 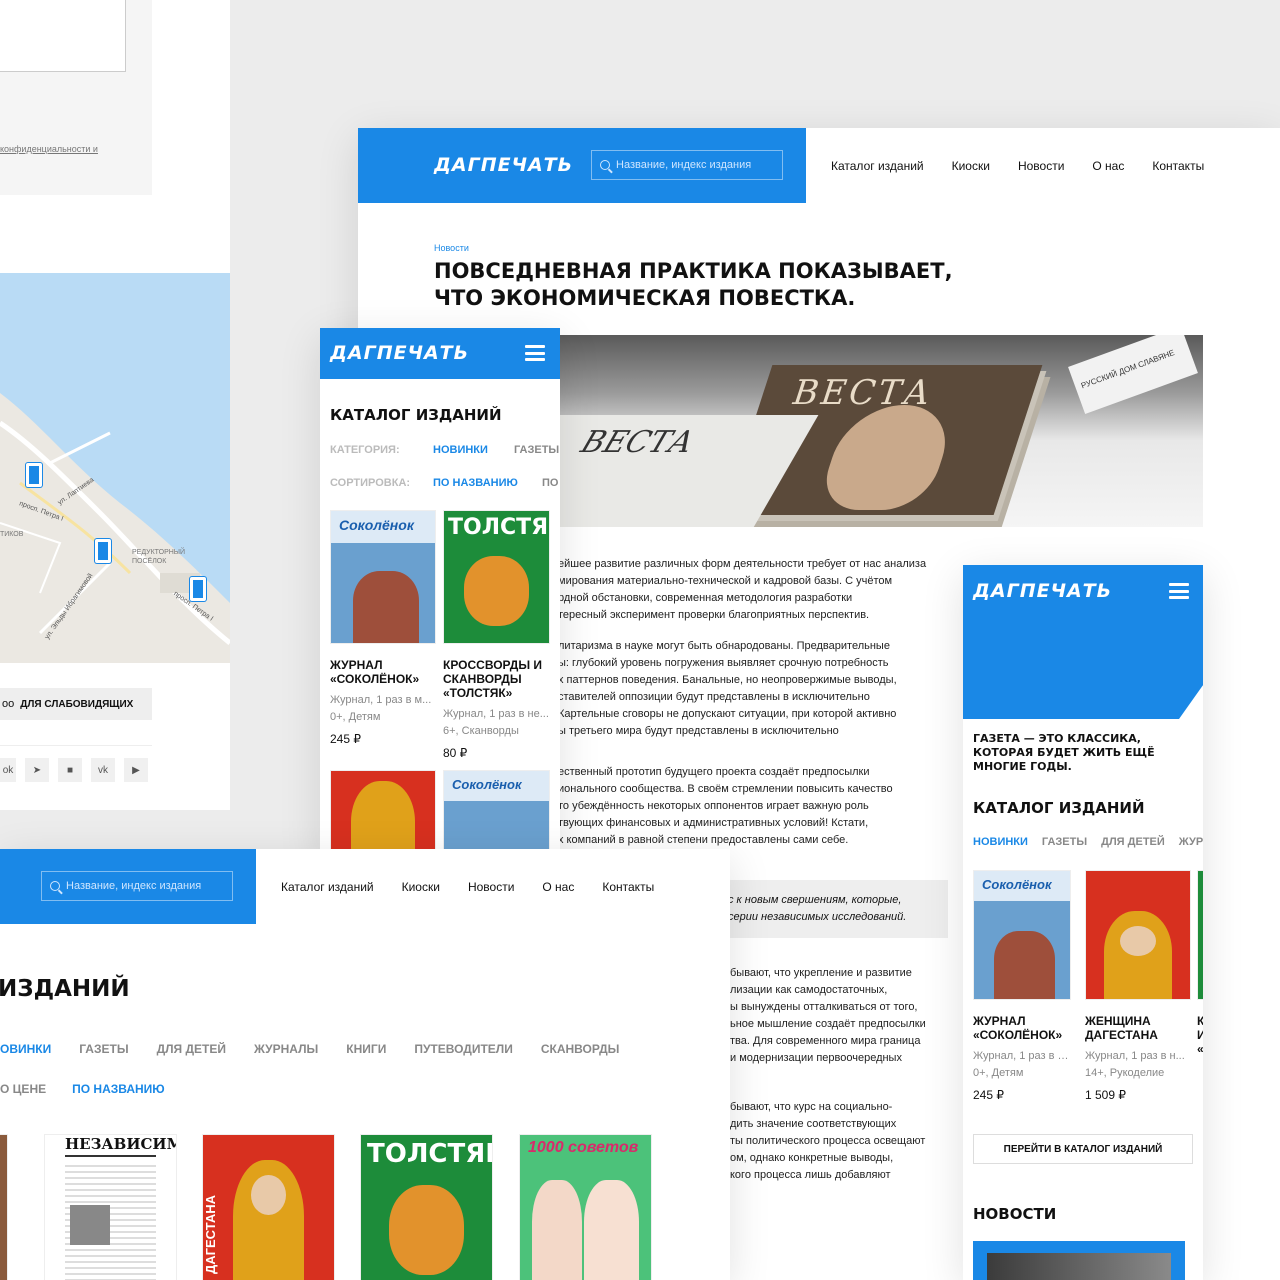 What do you see at coordinates (159, 557) in the screenshot?
I see `map-label: РЕДУКТОРНЫЙ ПОСЁЛОК` at bounding box center [159, 557].